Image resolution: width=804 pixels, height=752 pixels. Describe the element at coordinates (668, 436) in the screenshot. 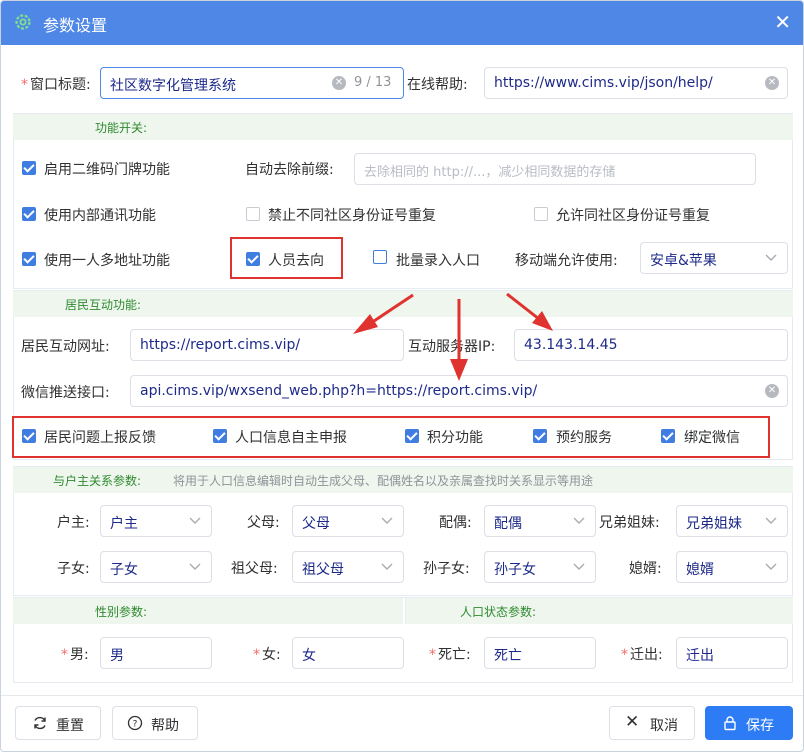

I see `bind-wechat-checkbox` at that location.